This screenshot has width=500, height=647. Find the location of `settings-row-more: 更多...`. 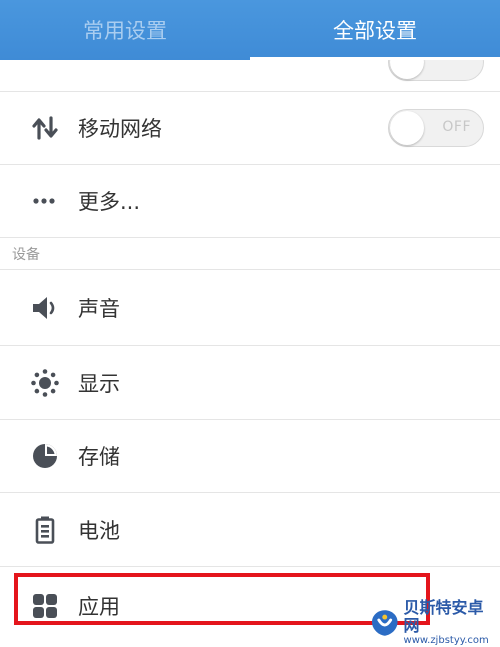

settings-row-more: 更多... is located at coordinates (250, 201).